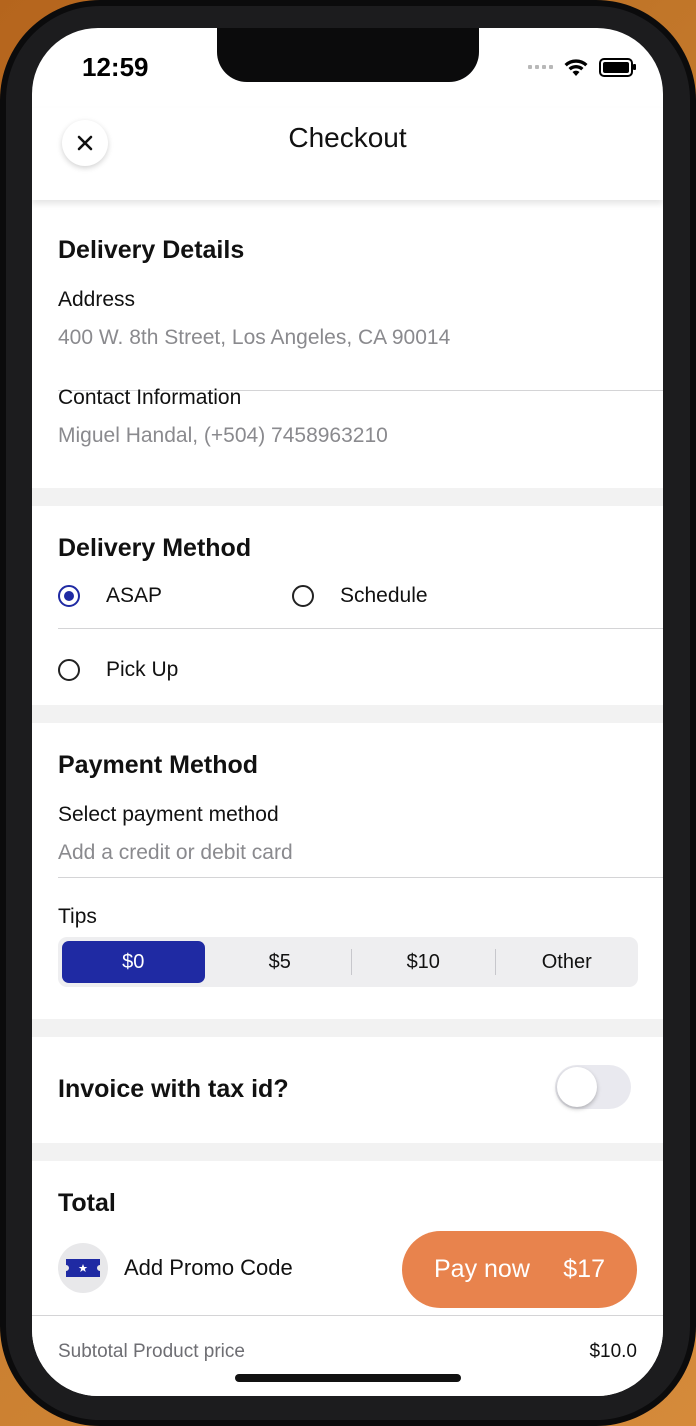 This screenshot has height=1426, width=696. Describe the element at coordinates (133, 962) in the screenshot. I see `tip-option-0: $0` at that location.